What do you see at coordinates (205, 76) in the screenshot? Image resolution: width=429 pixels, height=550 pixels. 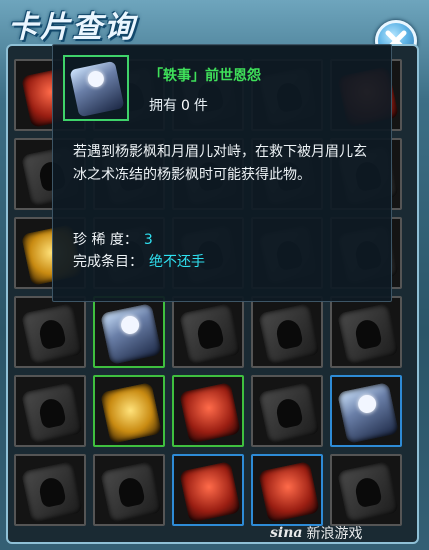 I see `card-name: 「轶事」前世恩怨` at bounding box center [205, 76].